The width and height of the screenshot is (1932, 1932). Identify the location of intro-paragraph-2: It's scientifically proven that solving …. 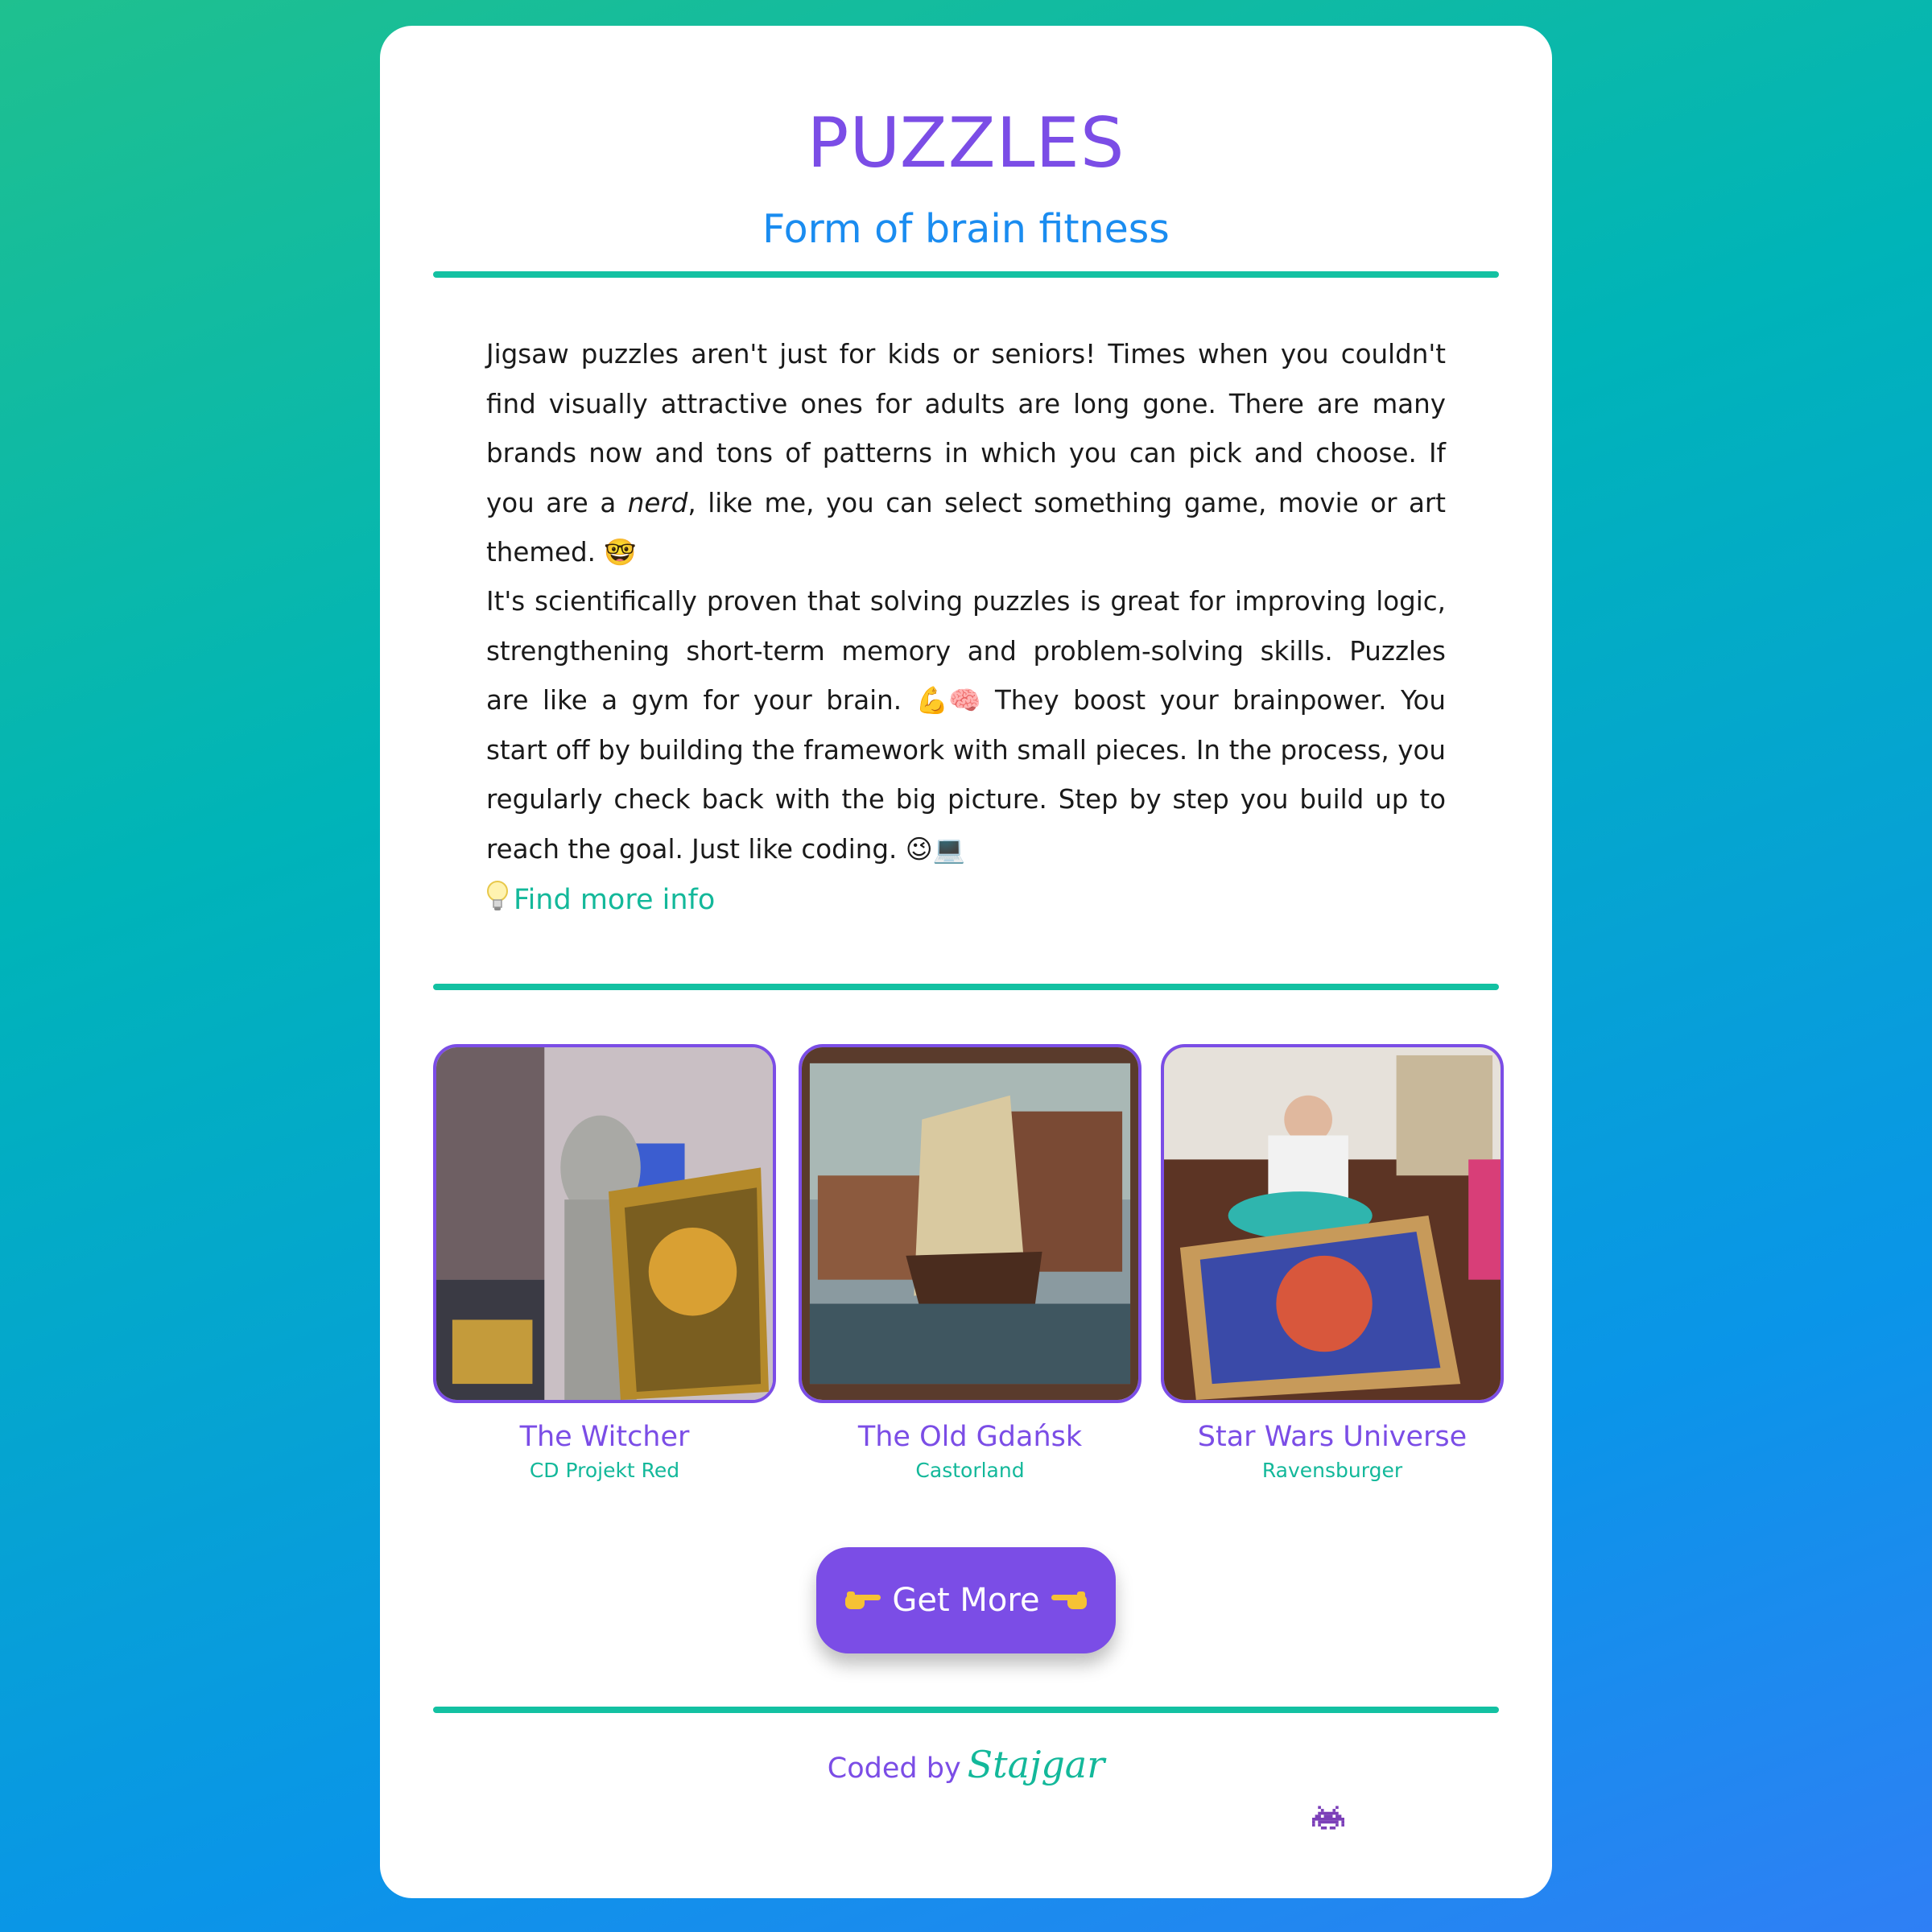
(966, 726).